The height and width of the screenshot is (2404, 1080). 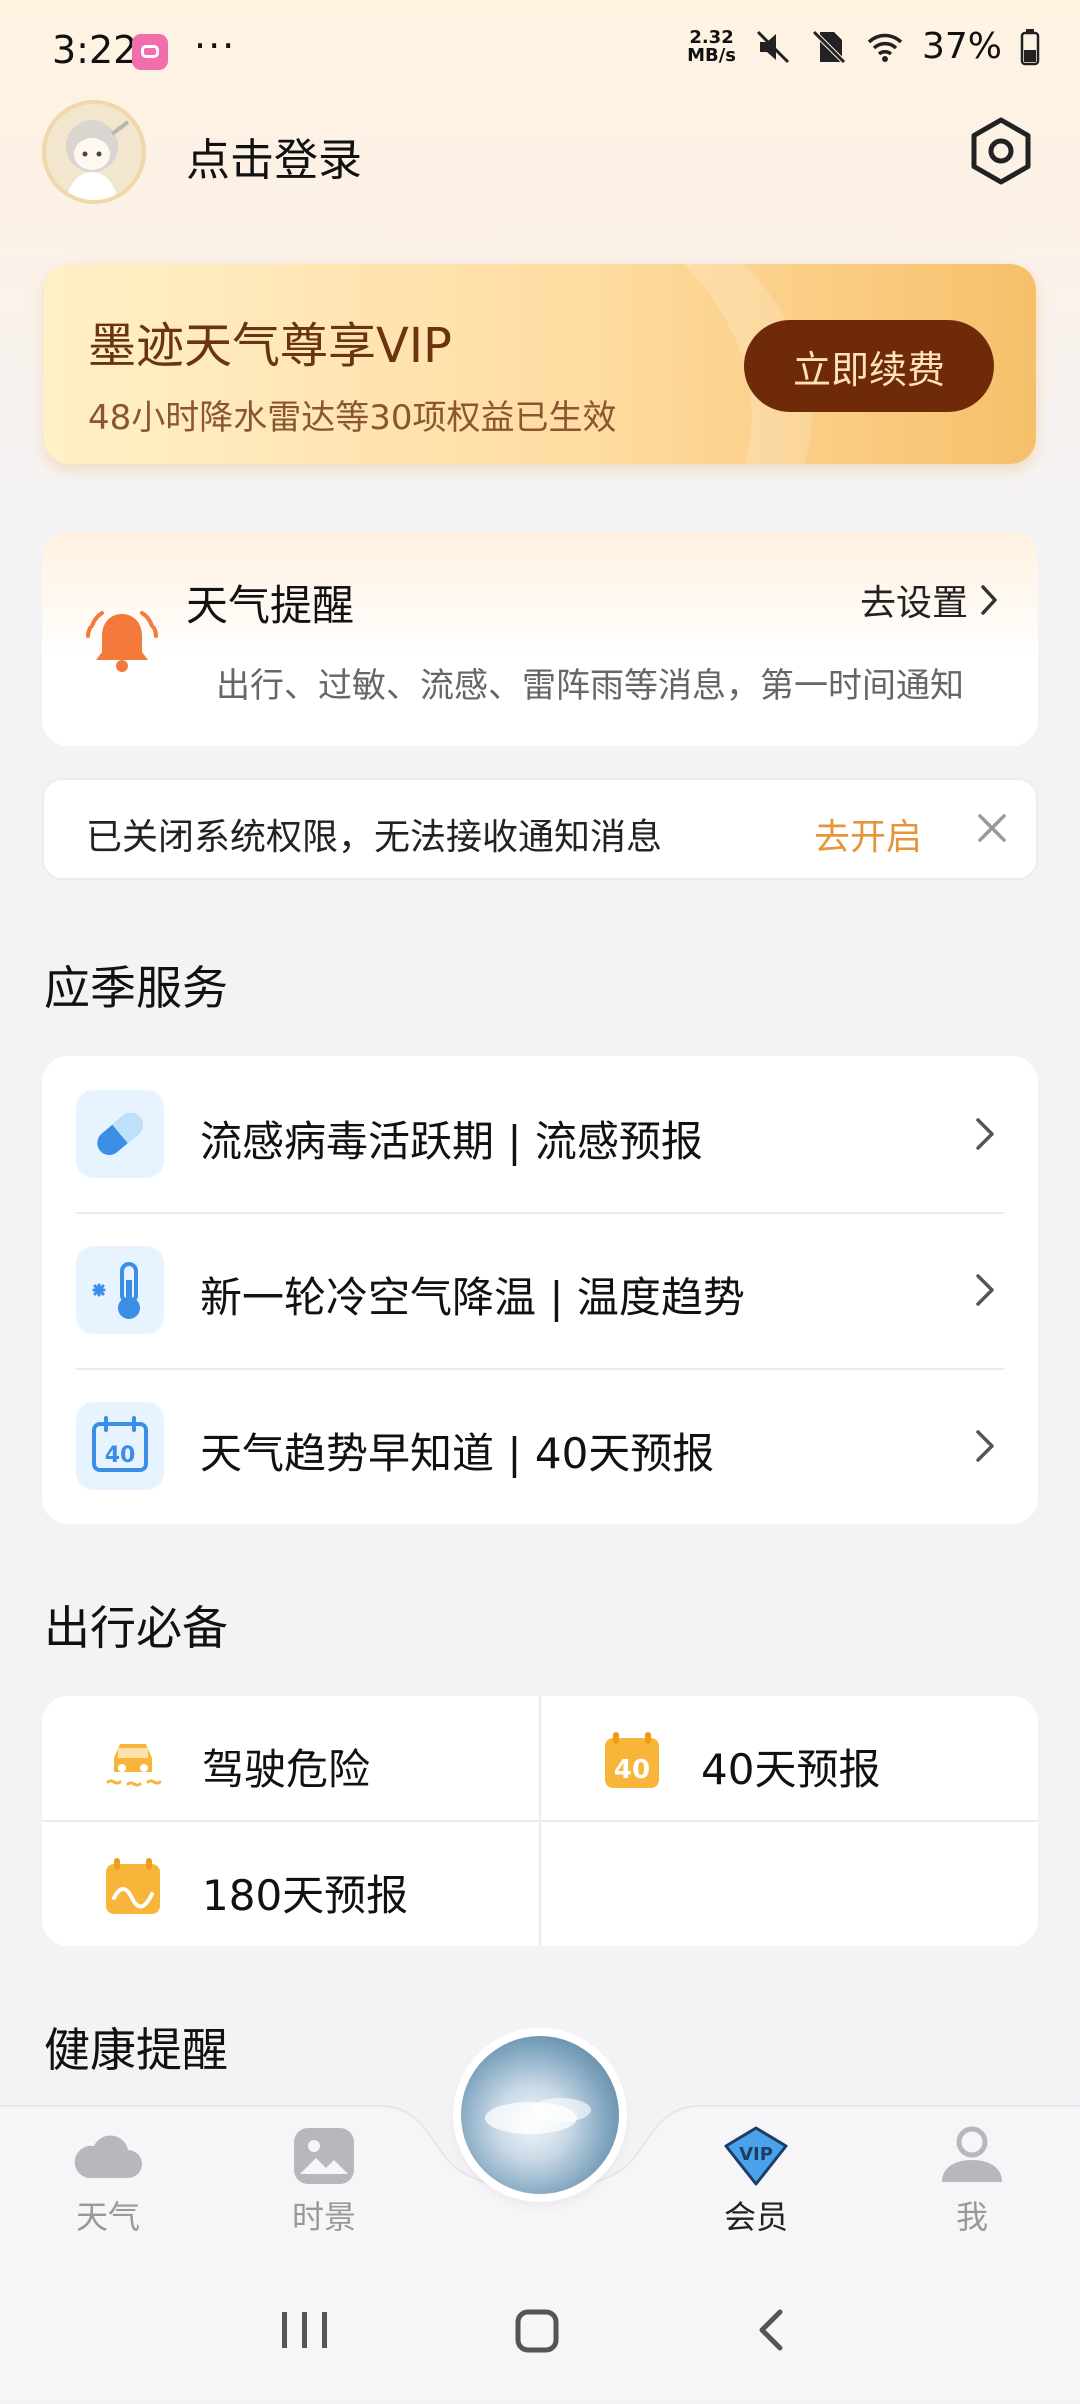 I want to click on vip-diamond-icon: VIP, so click(x=756, y=2156).